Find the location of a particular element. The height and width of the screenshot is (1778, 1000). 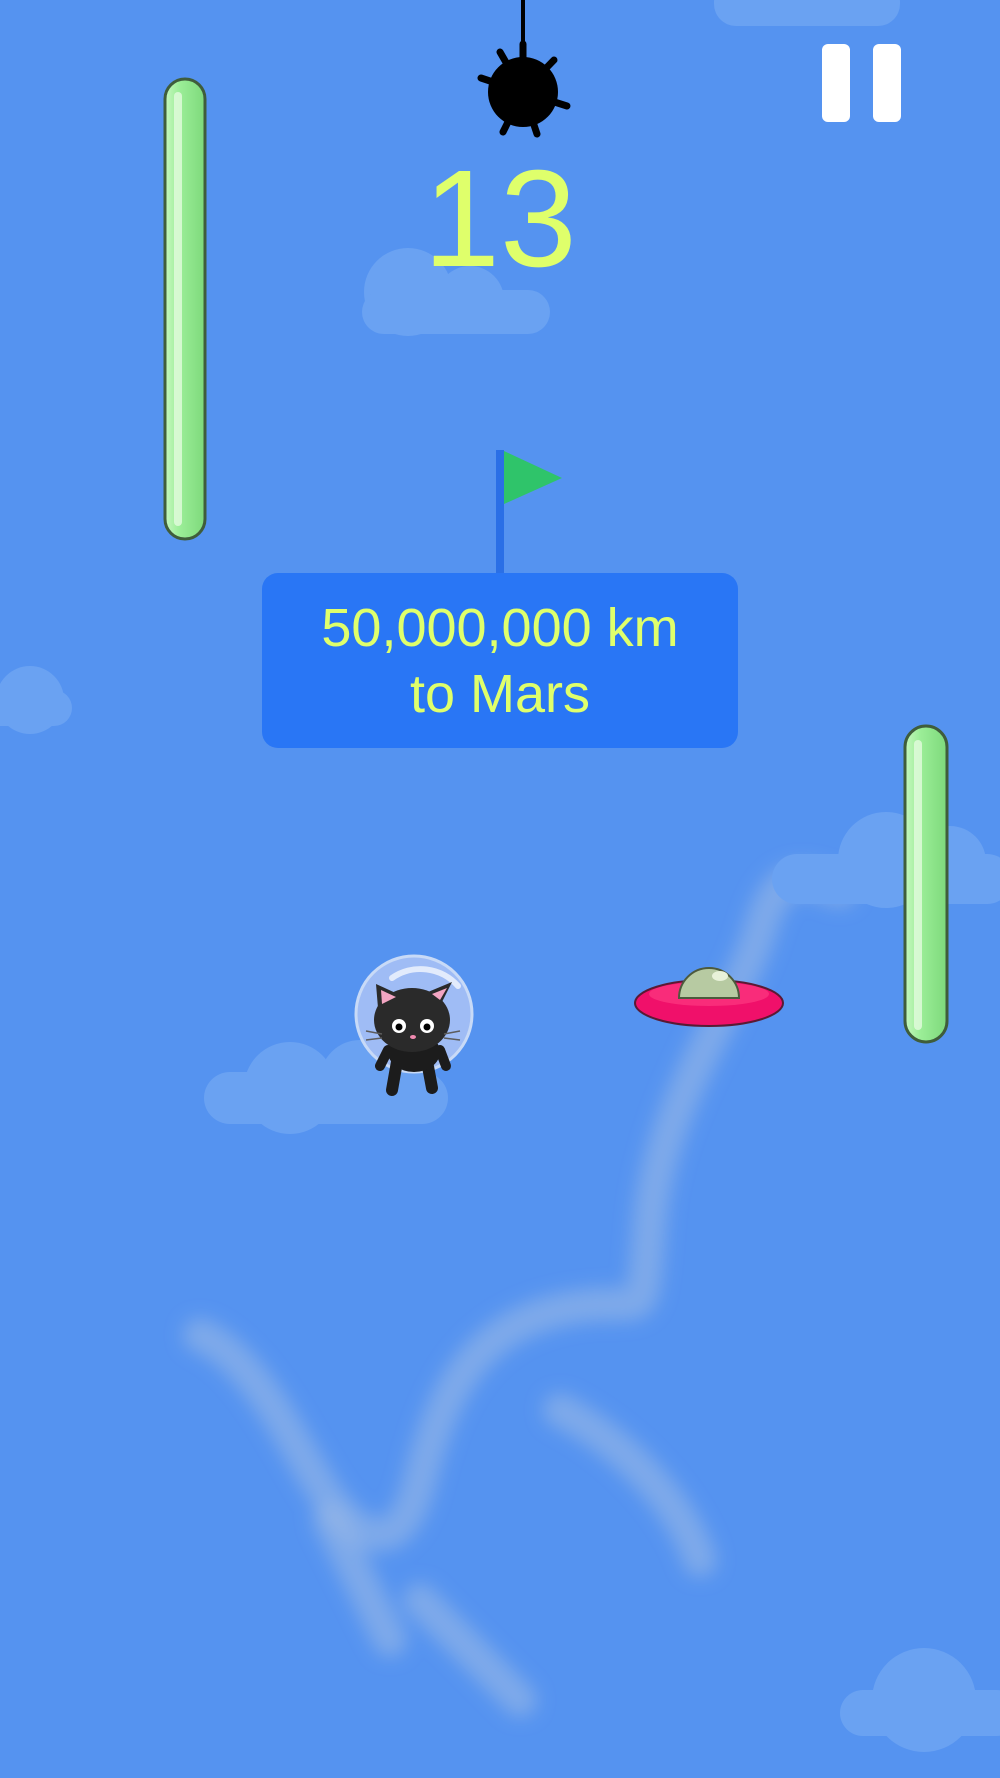

score-counter: 13 is located at coordinates (500, 219).